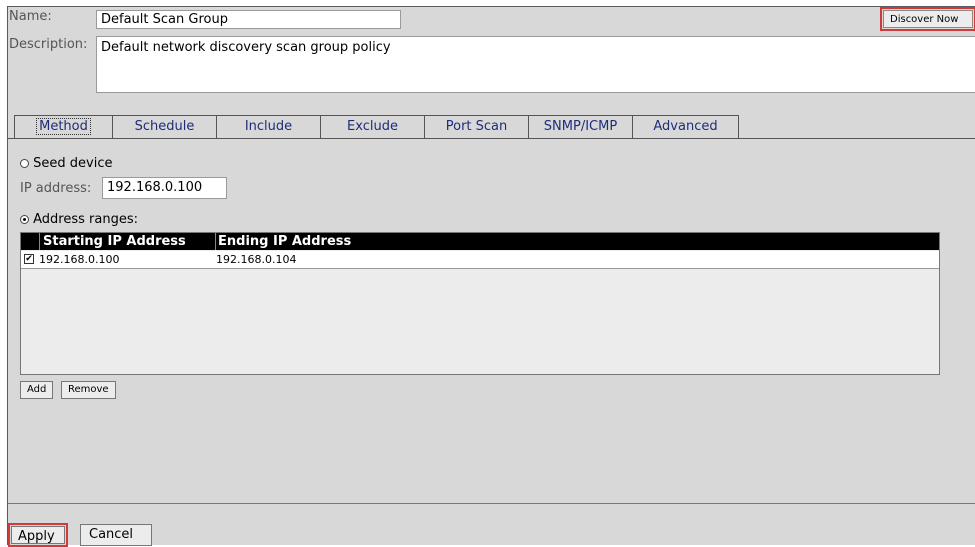 This screenshot has height=547, width=975. What do you see at coordinates (165, 127) in the screenshot?
I see `tab-schedule: Schedule` at bounding box center [165, 127].